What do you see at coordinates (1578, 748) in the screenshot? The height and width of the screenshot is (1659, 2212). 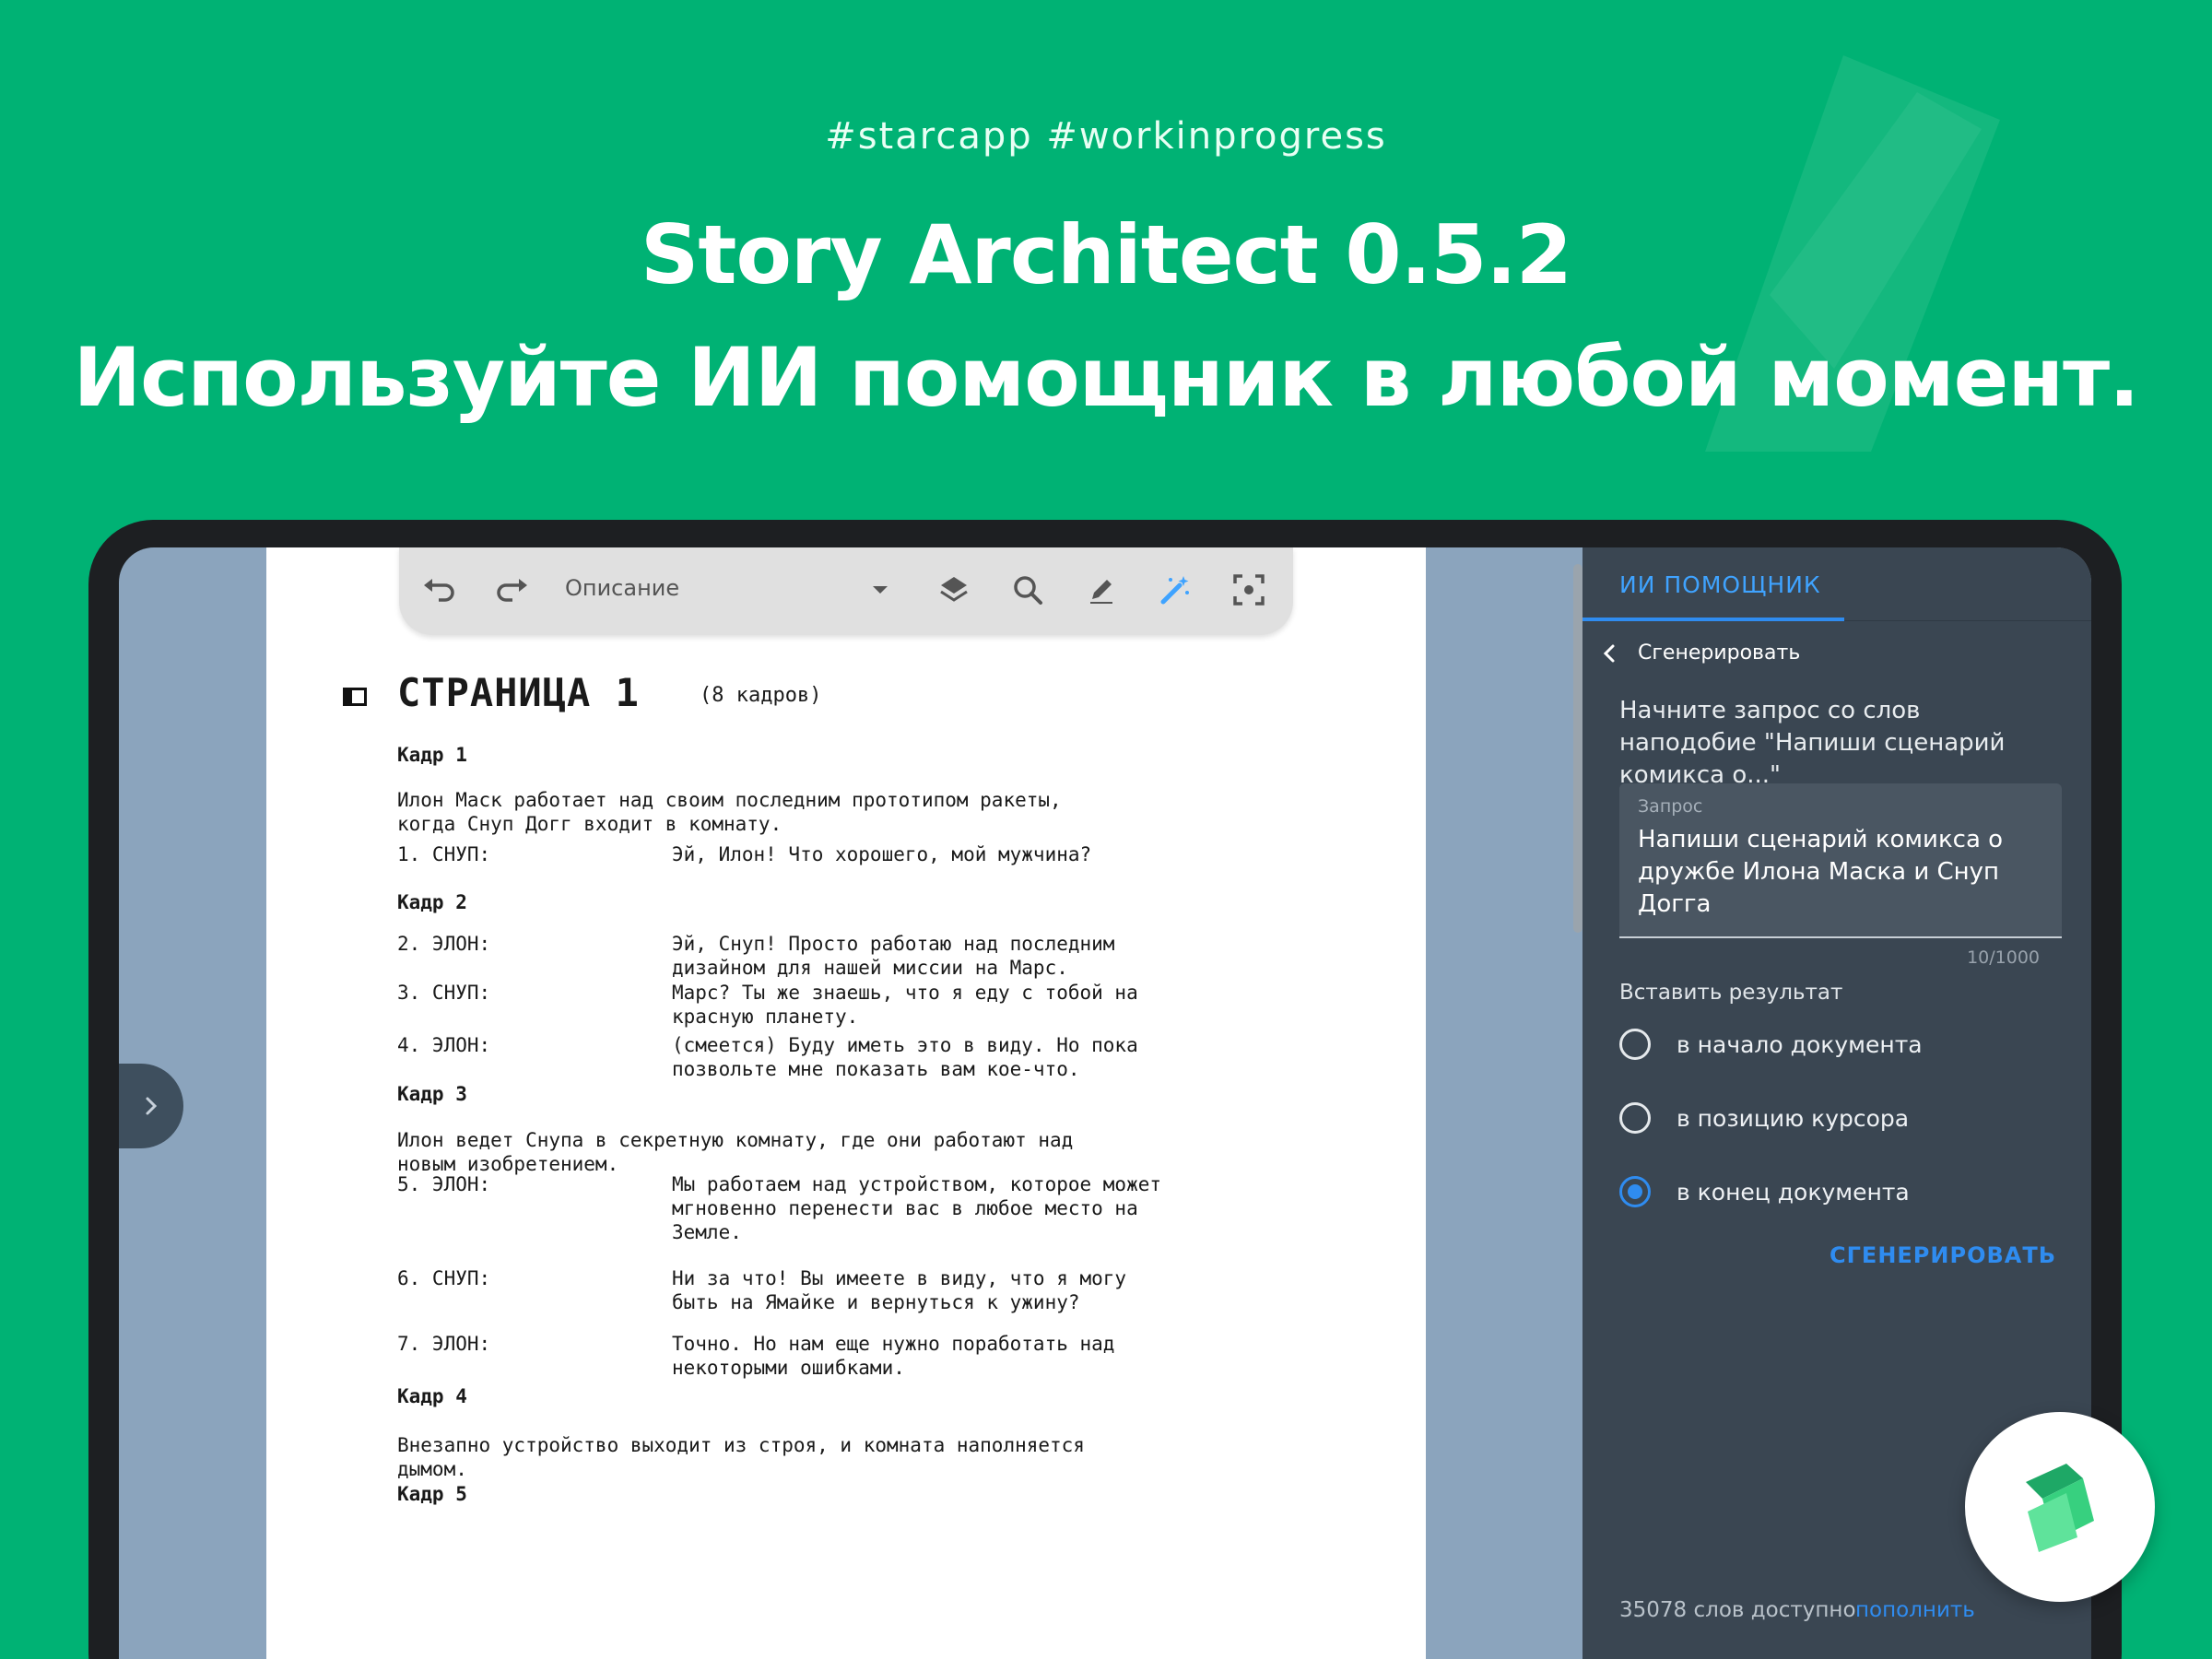 I see `editor-scrollbar` at bounding box center [1578, 748].